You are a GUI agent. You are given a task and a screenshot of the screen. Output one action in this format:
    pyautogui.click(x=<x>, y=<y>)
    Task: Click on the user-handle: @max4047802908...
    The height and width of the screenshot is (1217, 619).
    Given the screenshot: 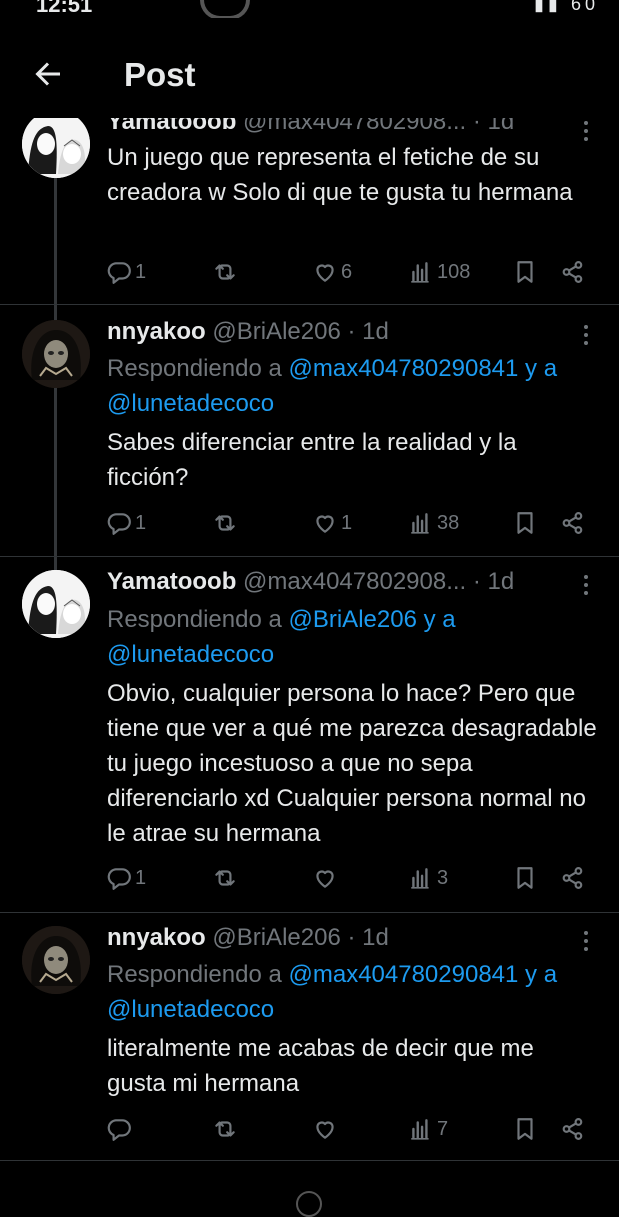 What is the action you would take?
    pyautogui.click(x=355, y=581)
    